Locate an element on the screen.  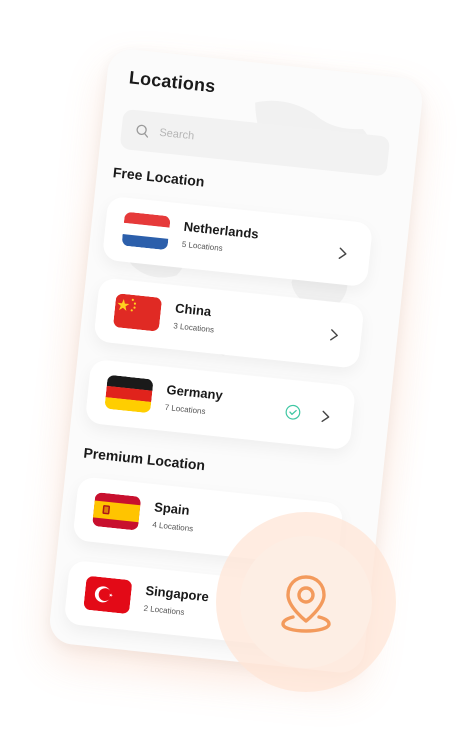
netherlands-flag-icon is located at coordinates (146, 231).